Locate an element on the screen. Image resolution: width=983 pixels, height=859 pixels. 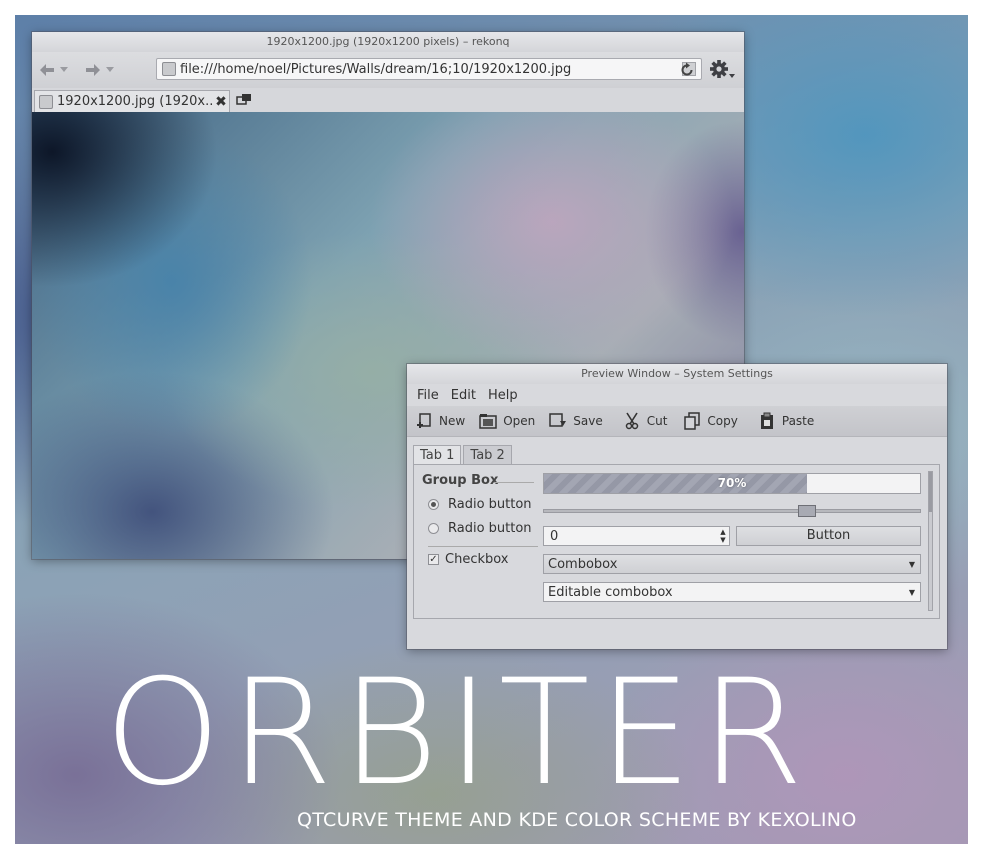
cut-button: Cut is located at coordinates (645, 421).